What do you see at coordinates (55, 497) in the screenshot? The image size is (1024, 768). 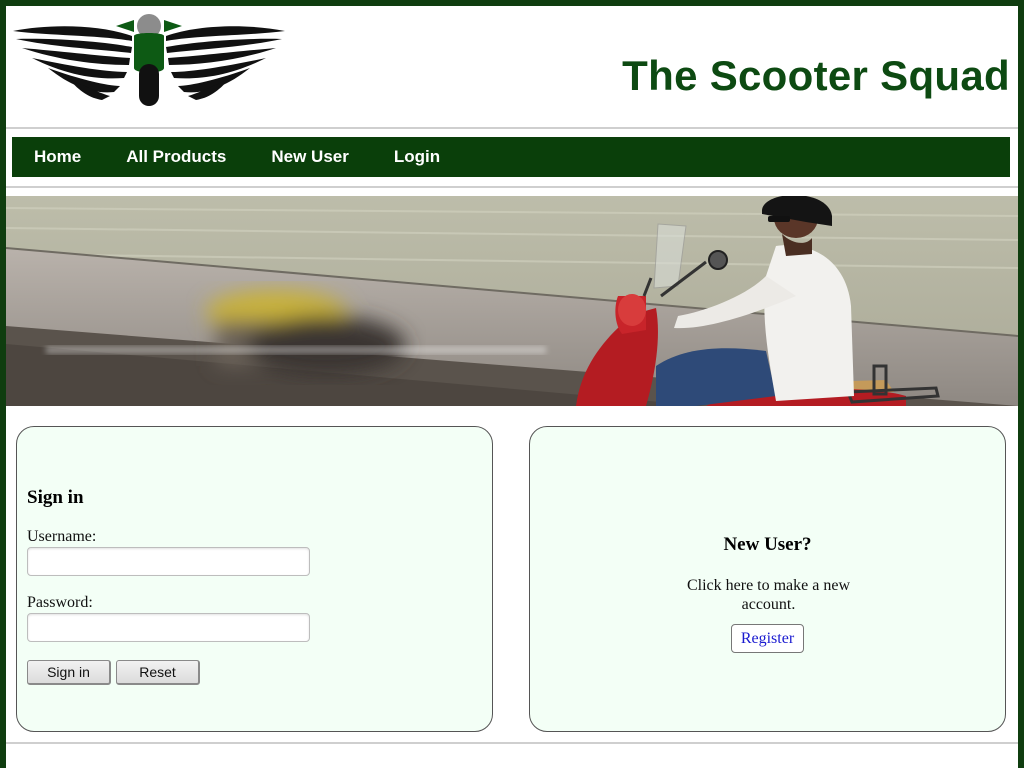 I see `signin-title: Sign in` at bounding box center [55, 497].